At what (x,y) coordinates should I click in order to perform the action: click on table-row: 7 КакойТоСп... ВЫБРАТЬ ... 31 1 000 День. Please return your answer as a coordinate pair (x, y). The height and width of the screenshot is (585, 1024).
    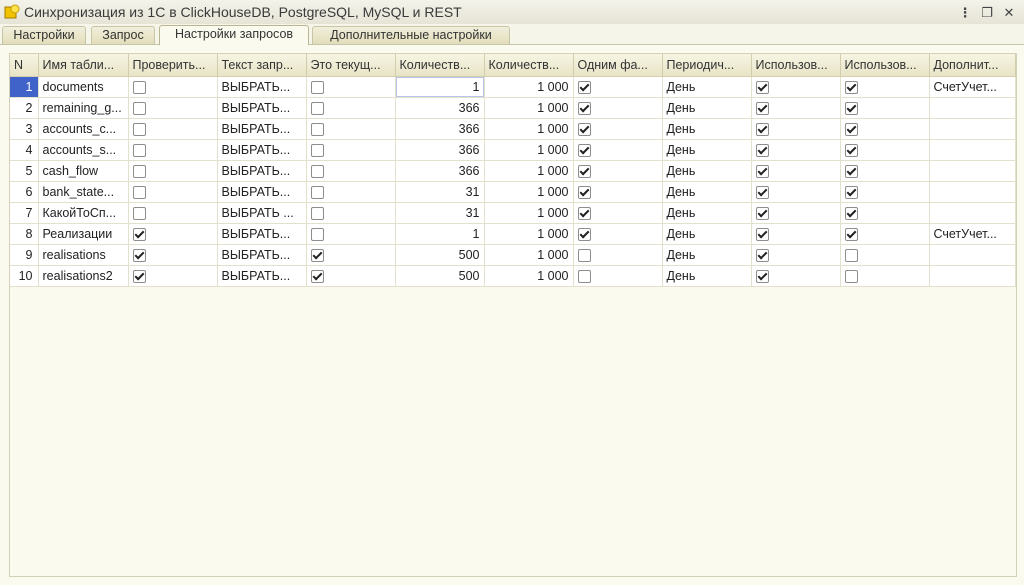
    Looking at the image, I should click on (513, 213).